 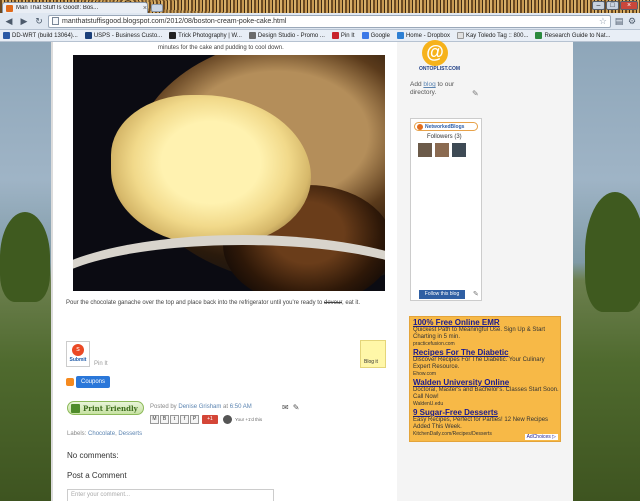 I want to click on add-blog-link: blog, so click(x=429, y=84).